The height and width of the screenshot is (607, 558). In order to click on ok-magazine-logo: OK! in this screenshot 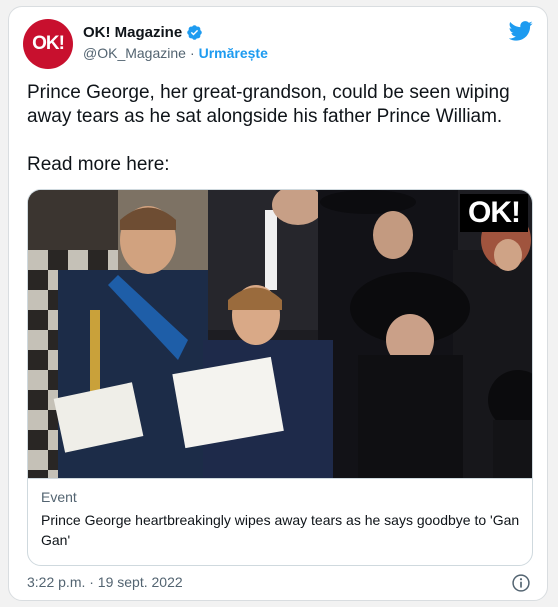, I will do `click(494, 213)`.